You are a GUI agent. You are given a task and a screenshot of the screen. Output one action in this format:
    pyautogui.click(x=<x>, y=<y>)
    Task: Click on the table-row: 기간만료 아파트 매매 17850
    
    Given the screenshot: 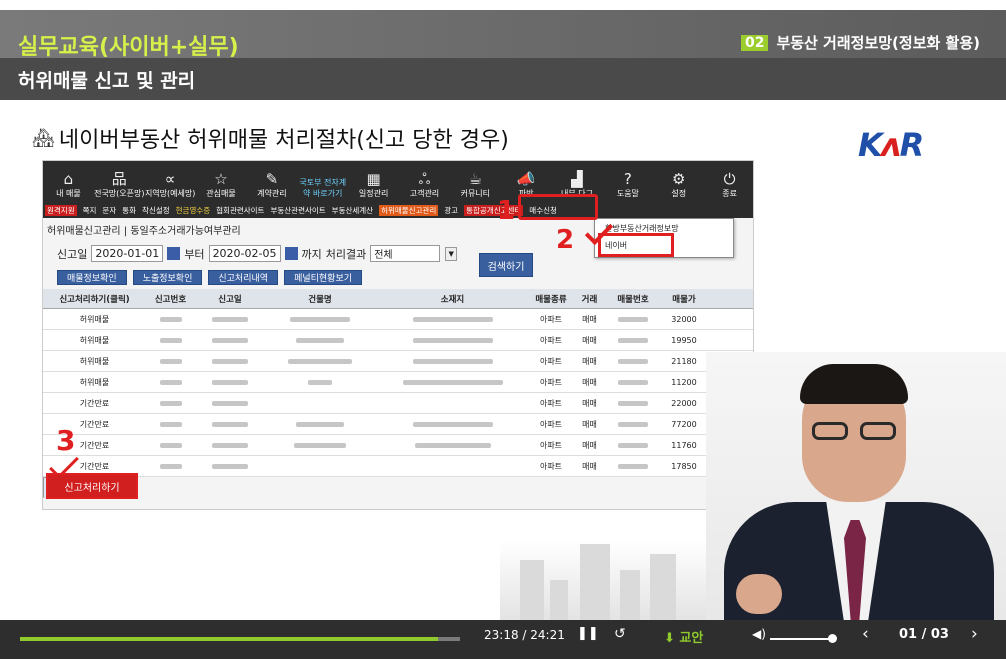 What is the action you would take?
    pyautogui.click(x=398, y=466)
    